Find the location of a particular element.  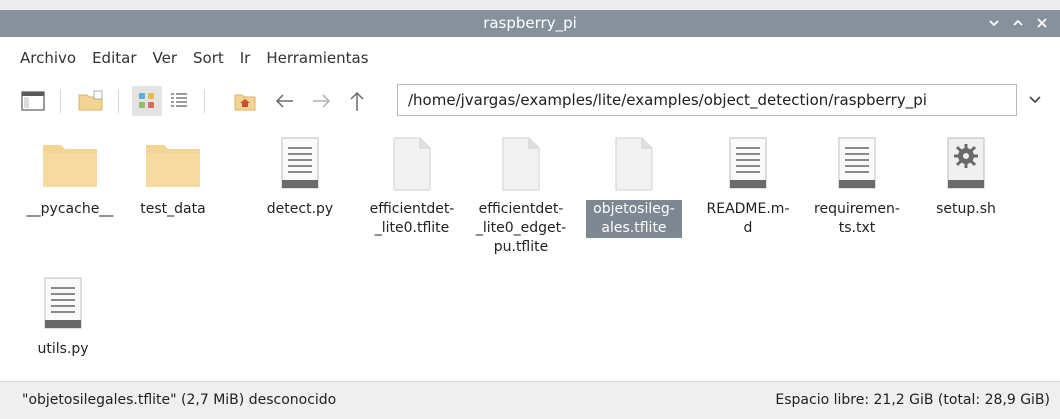

window-title: raspberry_pi is located at coordinates (530, 23).